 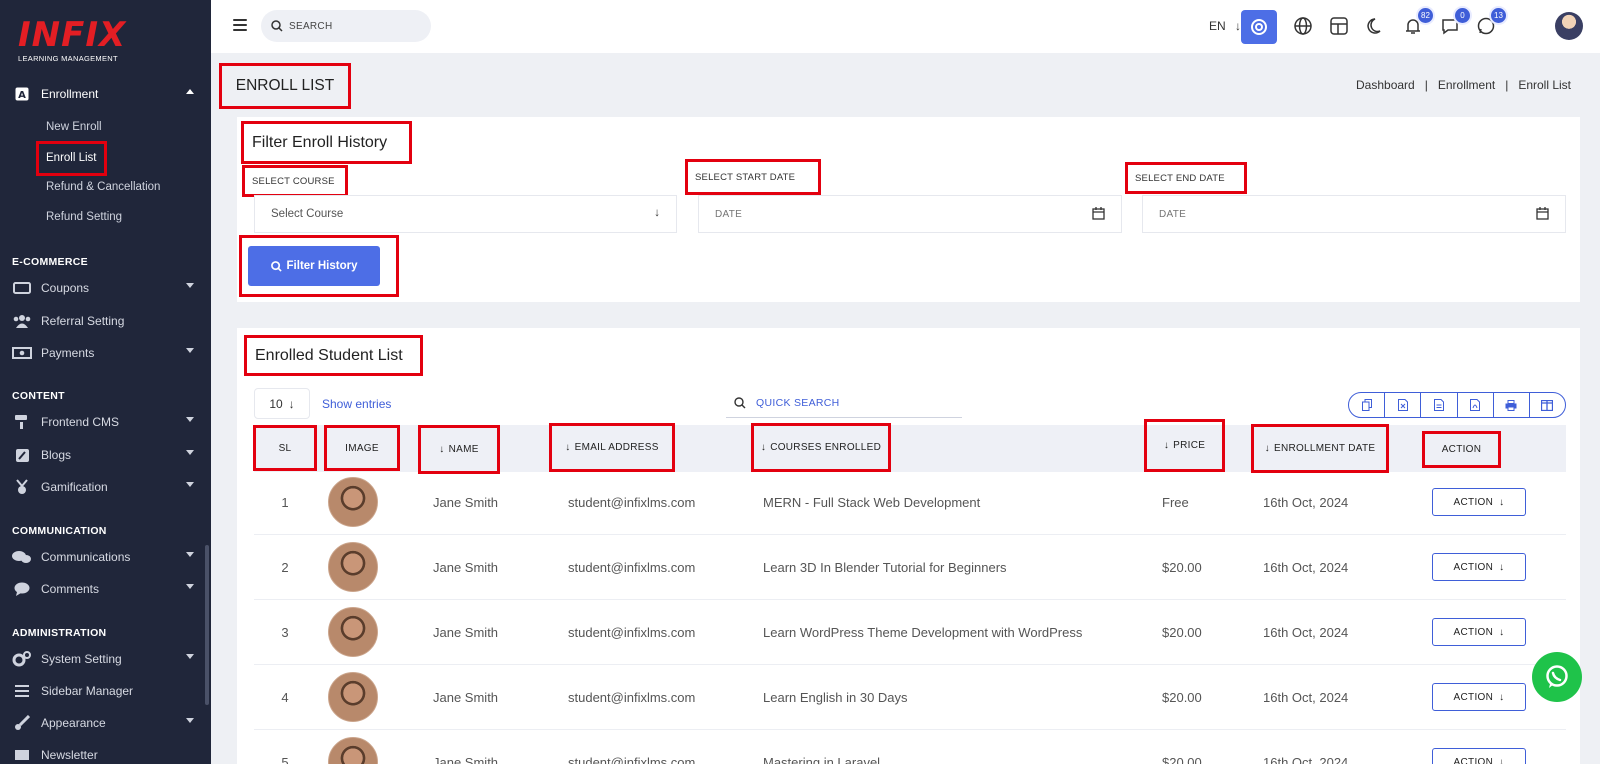 I want to click on columns-icon, so click(x=1547, y=405).